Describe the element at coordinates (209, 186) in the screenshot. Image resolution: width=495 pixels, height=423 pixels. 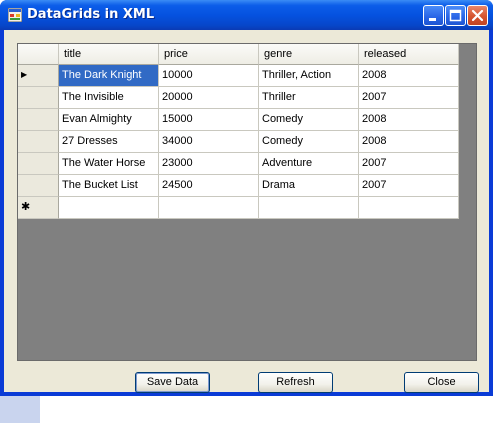
I see `grid-cell-price: 24500` at that location.